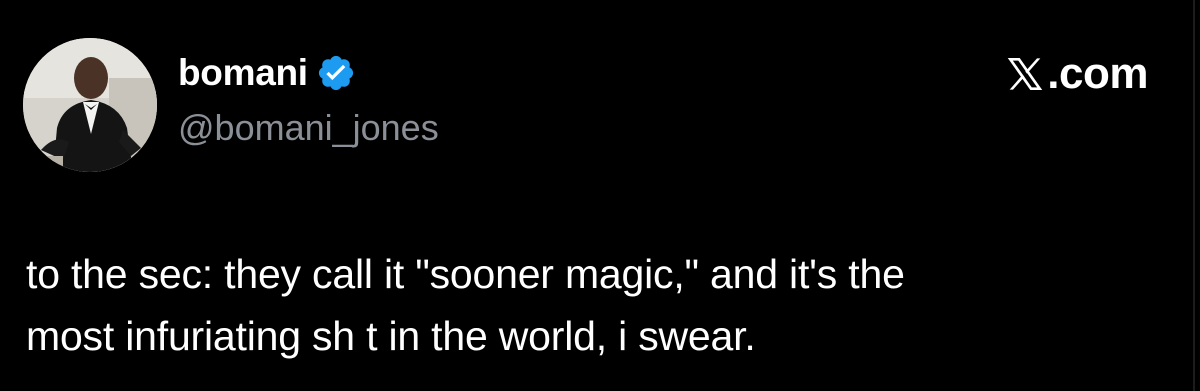 This screenshot has width=1200, height=391. What do you see at coordinates (1194, 195) in the screenshot?
I see `edge-divider` at bounding box center [1194, 195].